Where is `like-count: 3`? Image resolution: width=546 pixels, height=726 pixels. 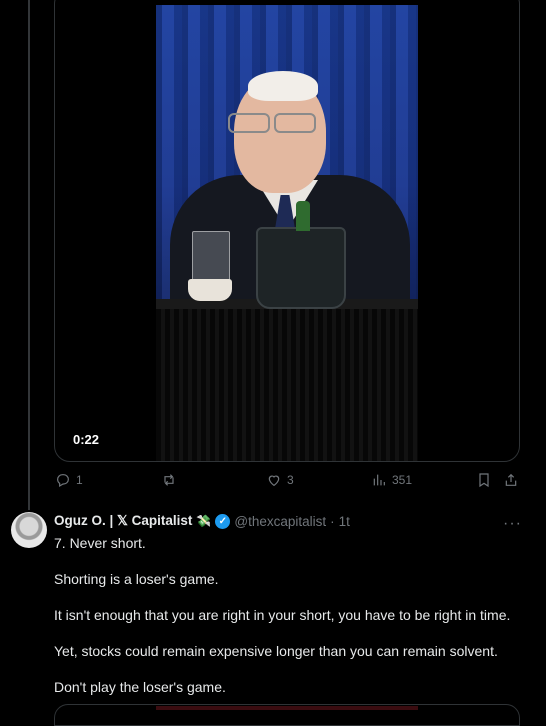 like-count: 3 is located at coordinates (290, 480).